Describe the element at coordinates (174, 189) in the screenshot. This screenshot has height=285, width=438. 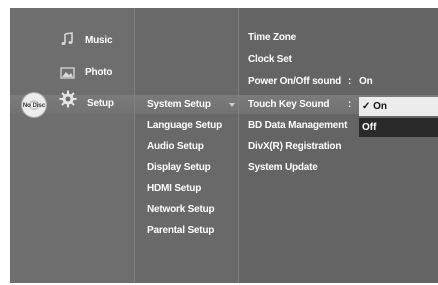
I see `setup-item-hdmi: HDMI Setup` at that location.